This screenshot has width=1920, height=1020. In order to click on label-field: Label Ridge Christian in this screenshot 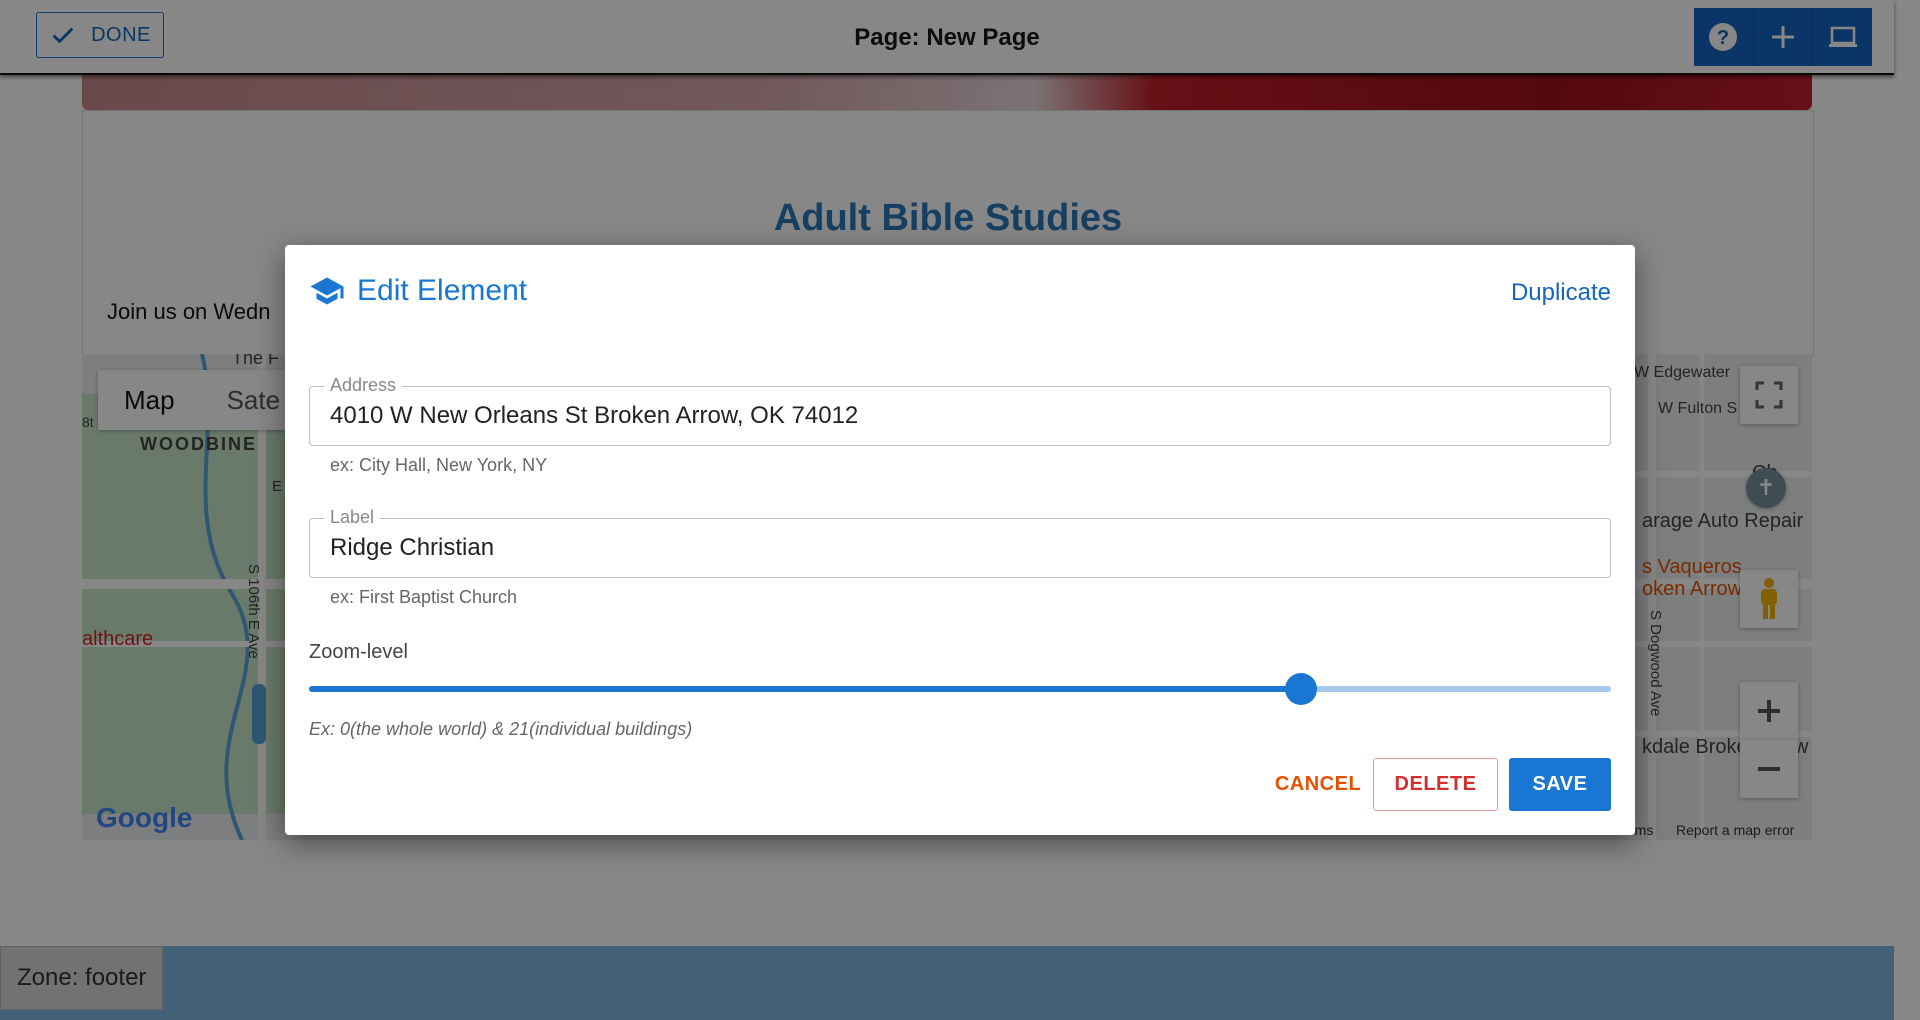, I will do `click(960, 542)`.